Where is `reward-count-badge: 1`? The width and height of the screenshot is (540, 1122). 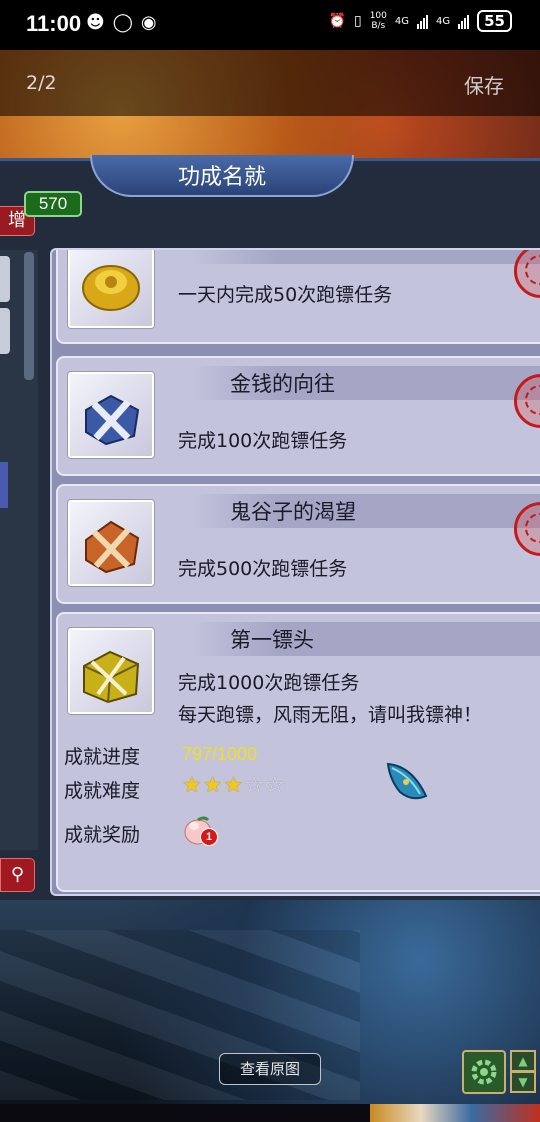 reward-count-badge: 1 is located at coordinates (209, 837).